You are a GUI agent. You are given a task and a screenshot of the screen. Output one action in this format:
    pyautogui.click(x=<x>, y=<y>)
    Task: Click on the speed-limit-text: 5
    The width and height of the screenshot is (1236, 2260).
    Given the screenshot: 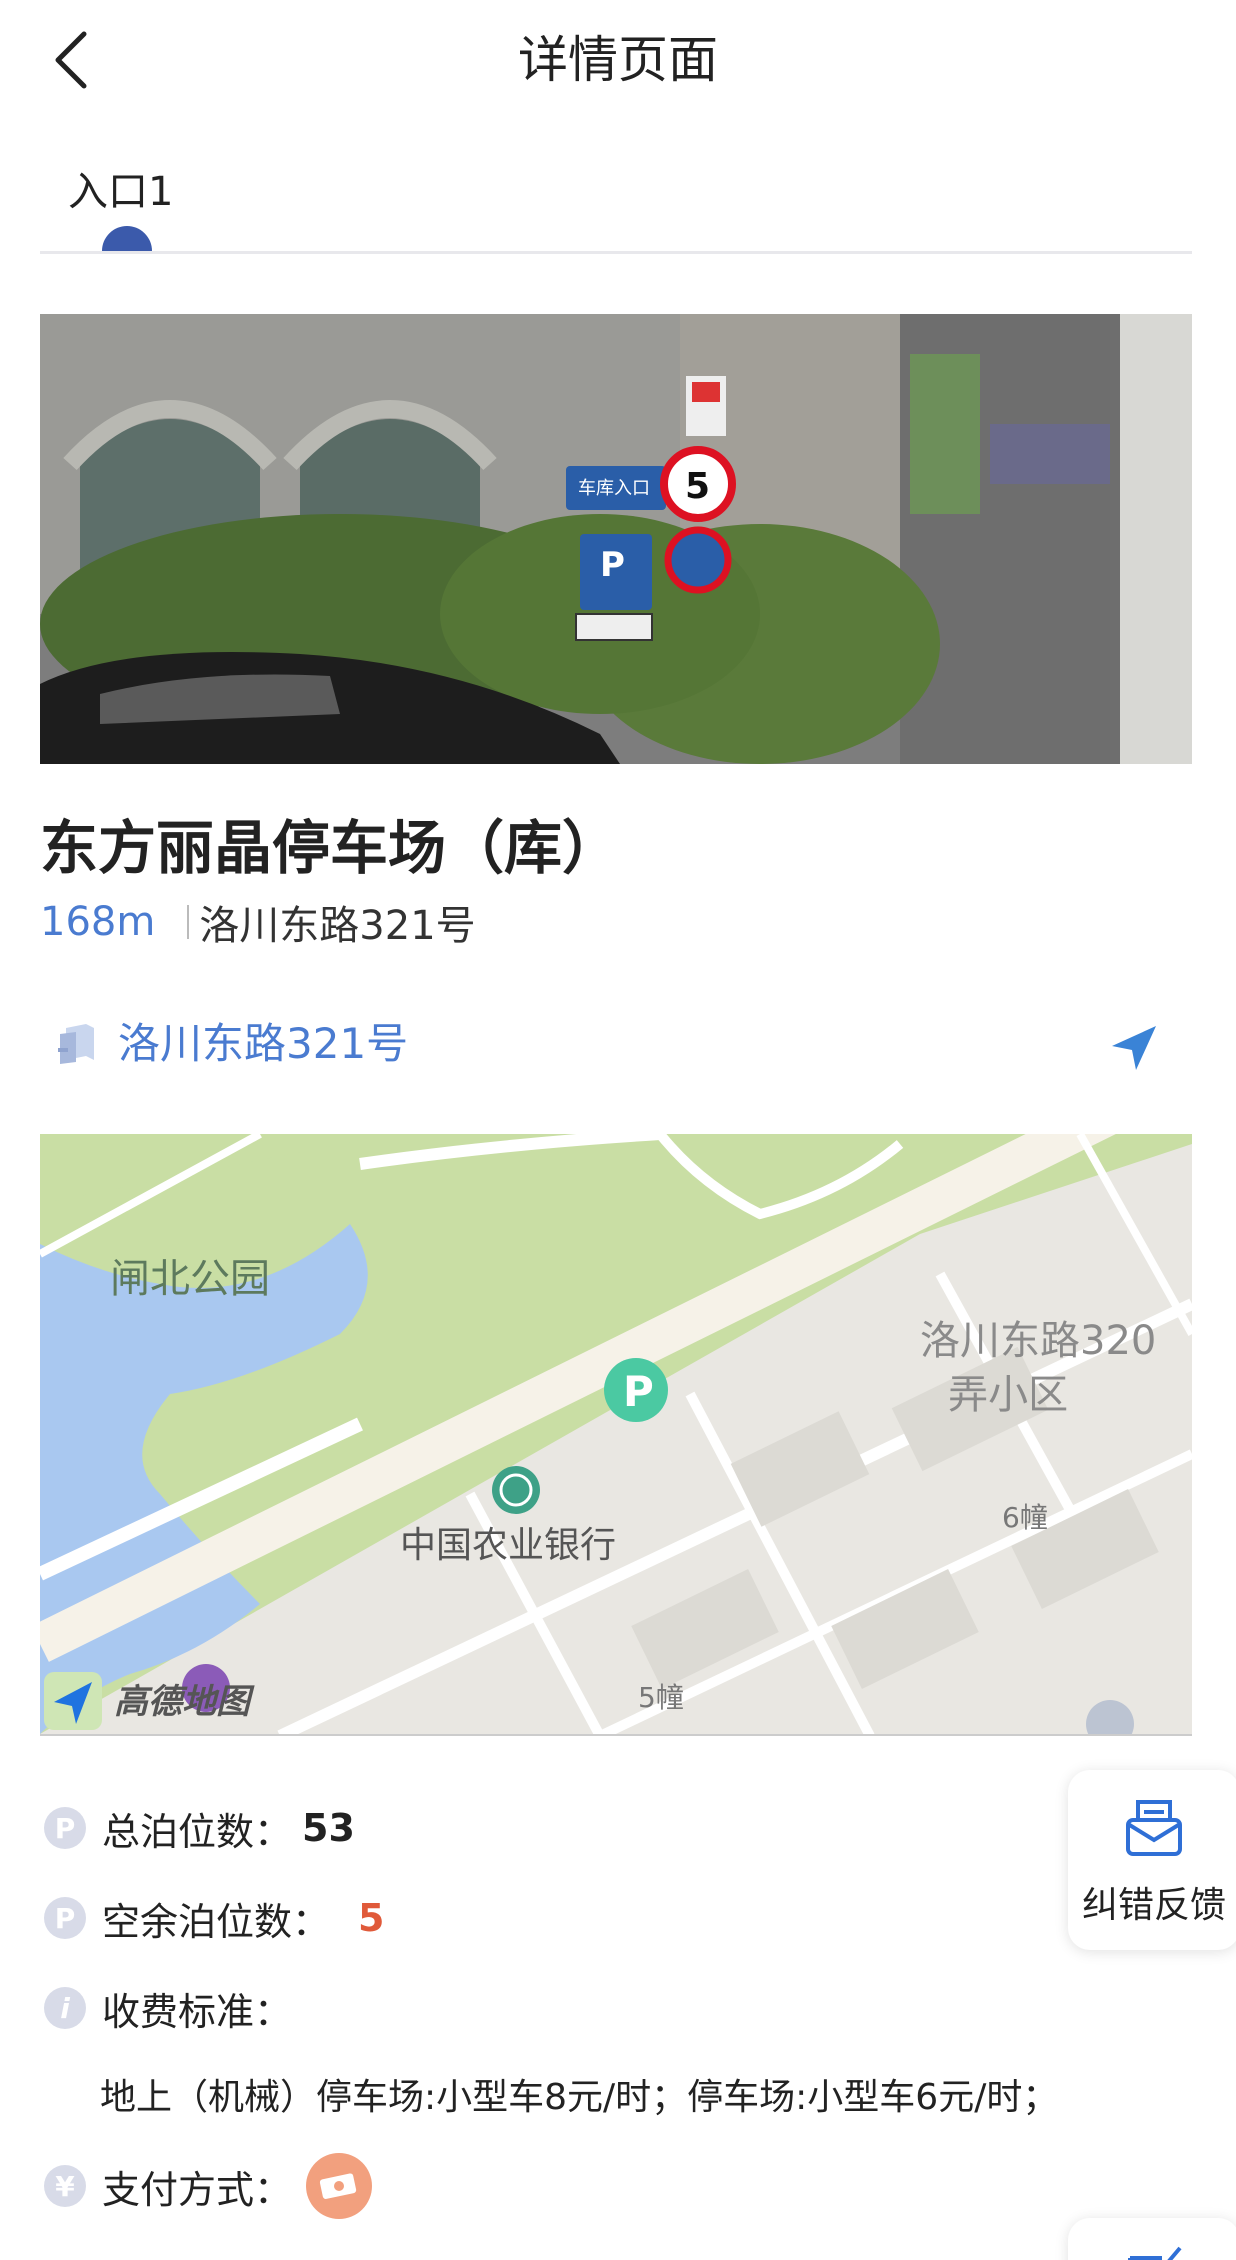 What is the action you would take?
    pyautogui.click(x=697, y=486)
    